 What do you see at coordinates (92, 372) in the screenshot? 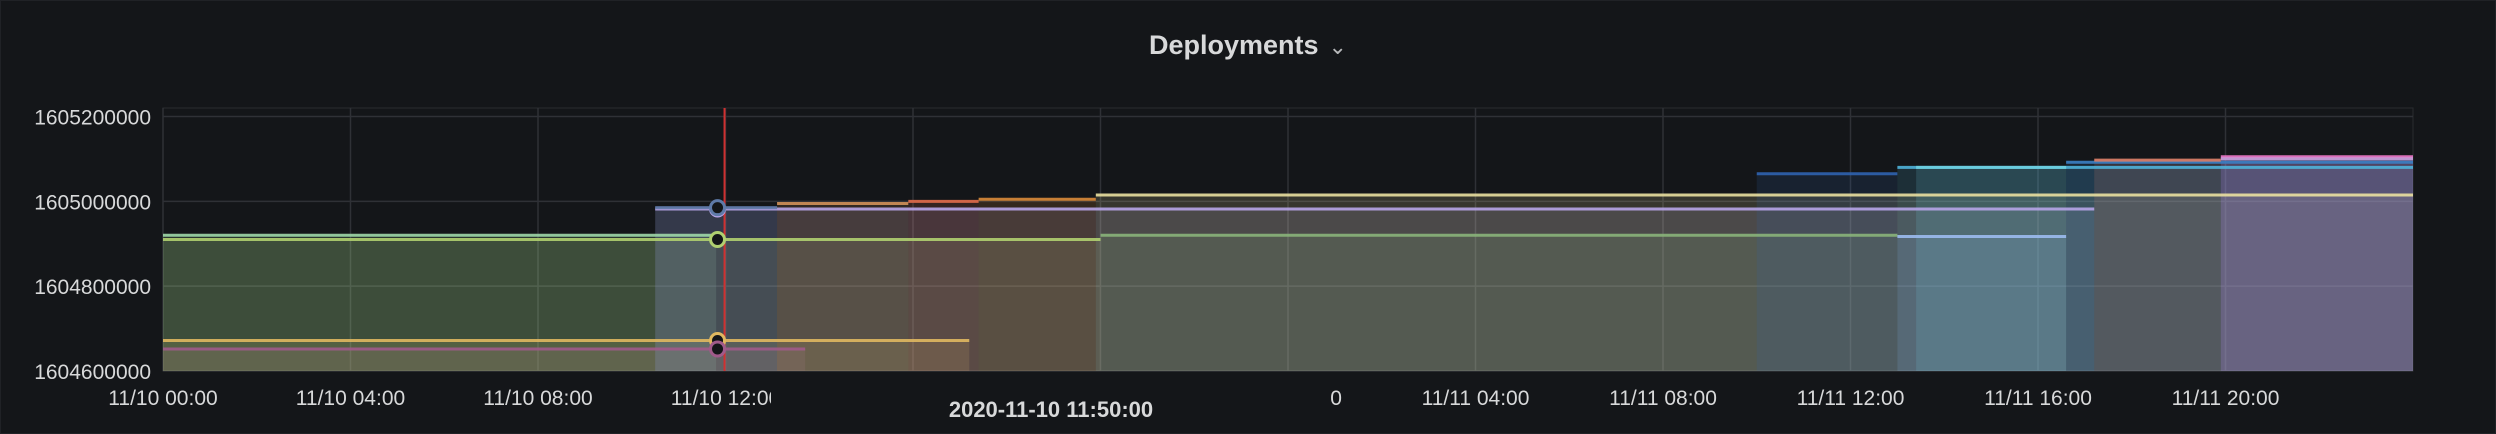
I see `y-tick-label: 1604600000` at bounding box center [92, 372].